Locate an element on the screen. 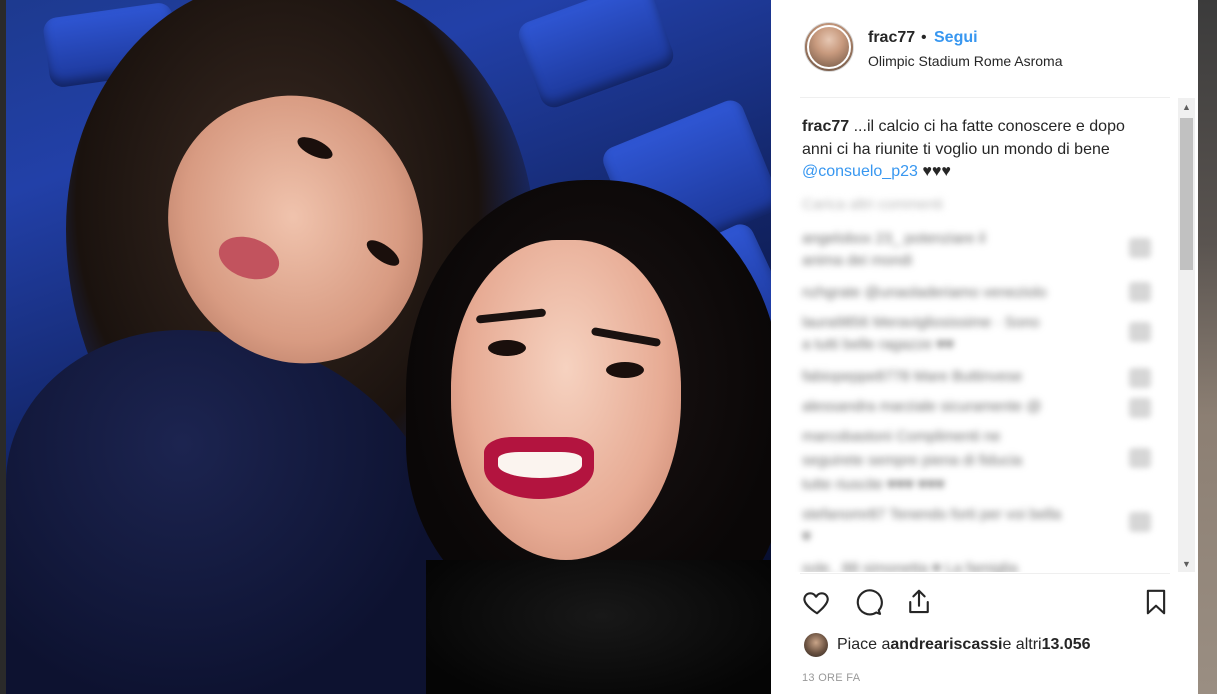  likes-user: andreariscassi is located at coordinates (946, 645).